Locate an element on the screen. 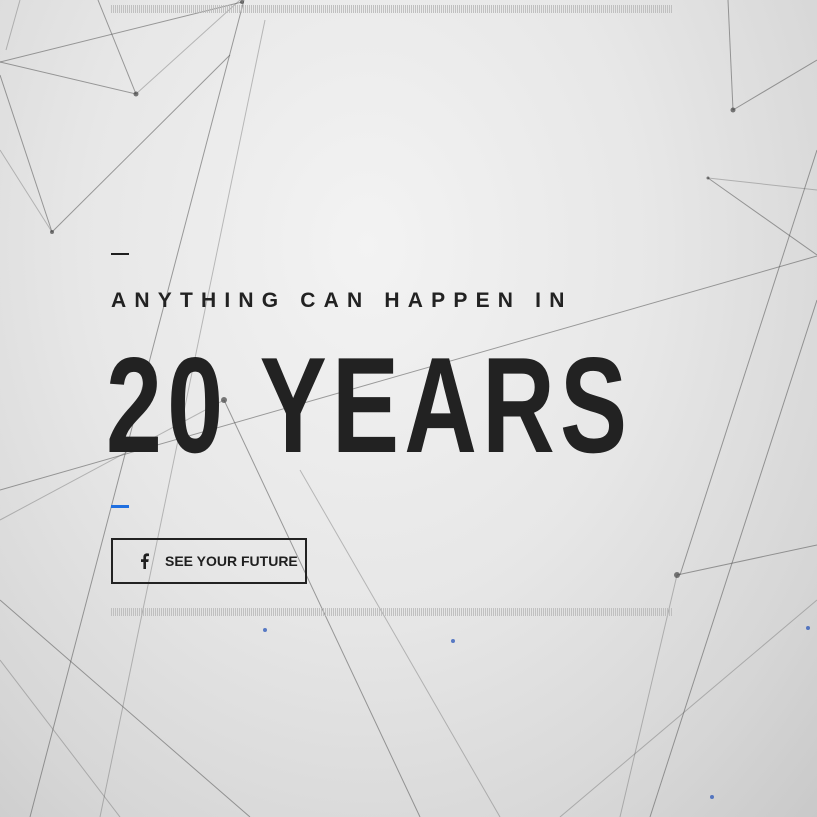  facebook-icon is located at coordinates (144, 561).